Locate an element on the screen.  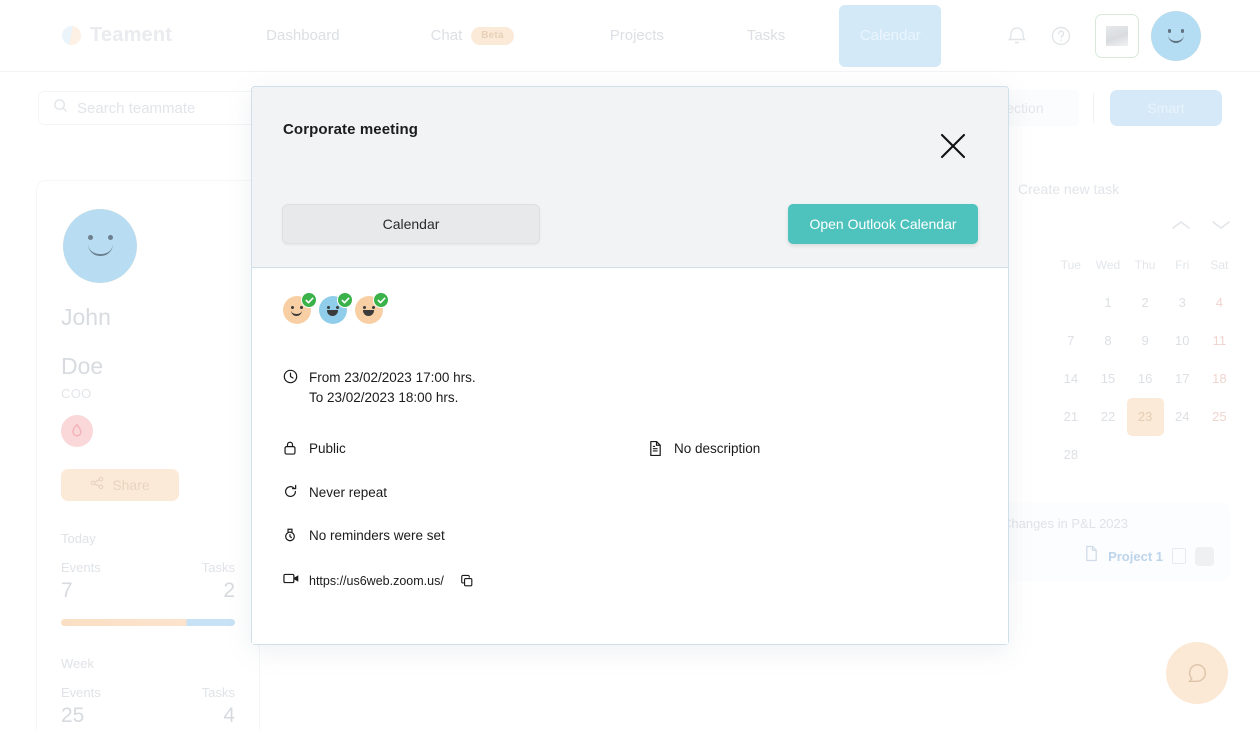
nav-item-tasks-label: Tasks is located at coordinates (766, 35).